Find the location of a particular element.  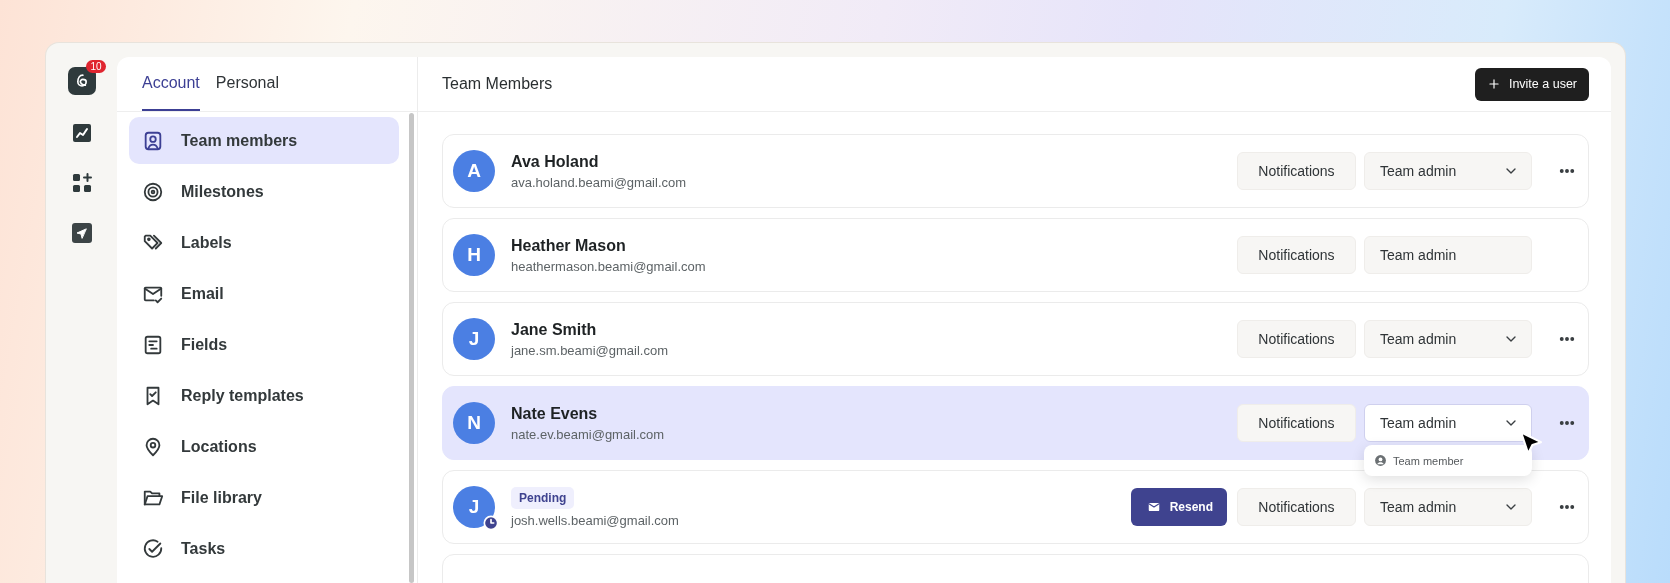

member-name: Ava Holand is located at coordinates (555, 161).